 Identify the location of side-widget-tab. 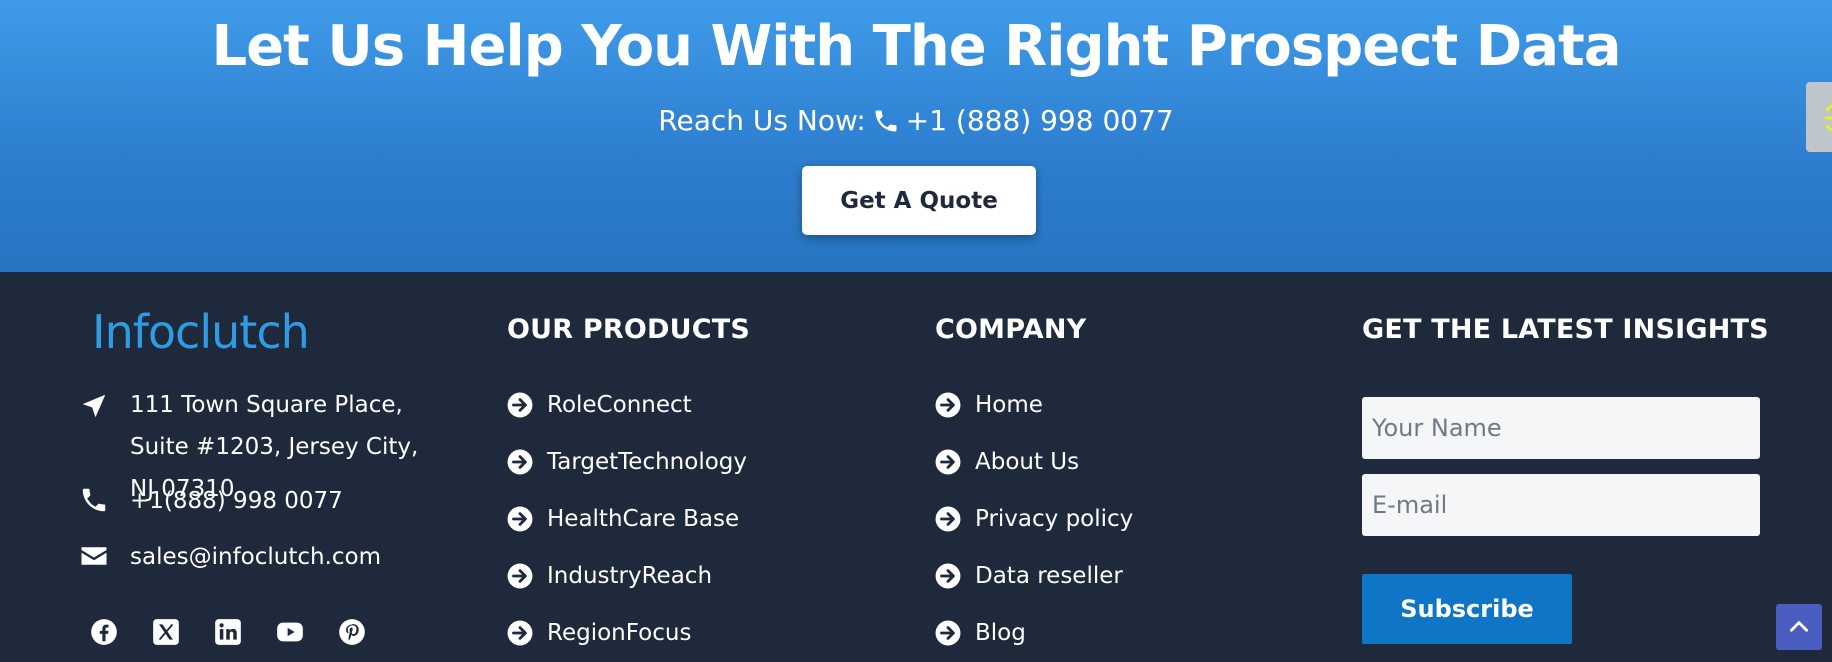
(1819, 117).